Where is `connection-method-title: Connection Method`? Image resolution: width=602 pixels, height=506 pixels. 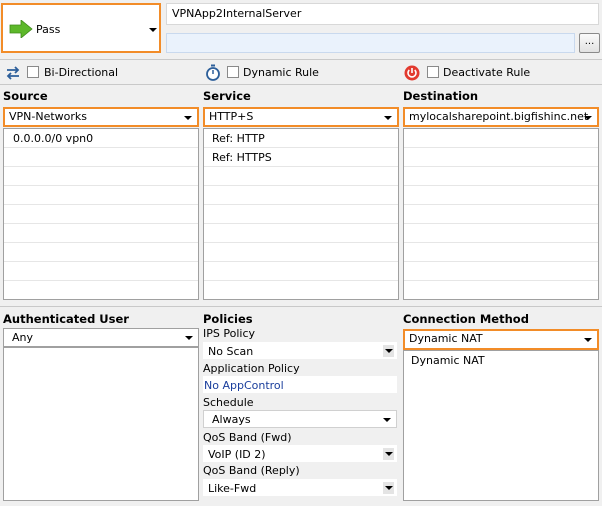
connection-method-title: Connection Method is located at coordinates (466, 319).